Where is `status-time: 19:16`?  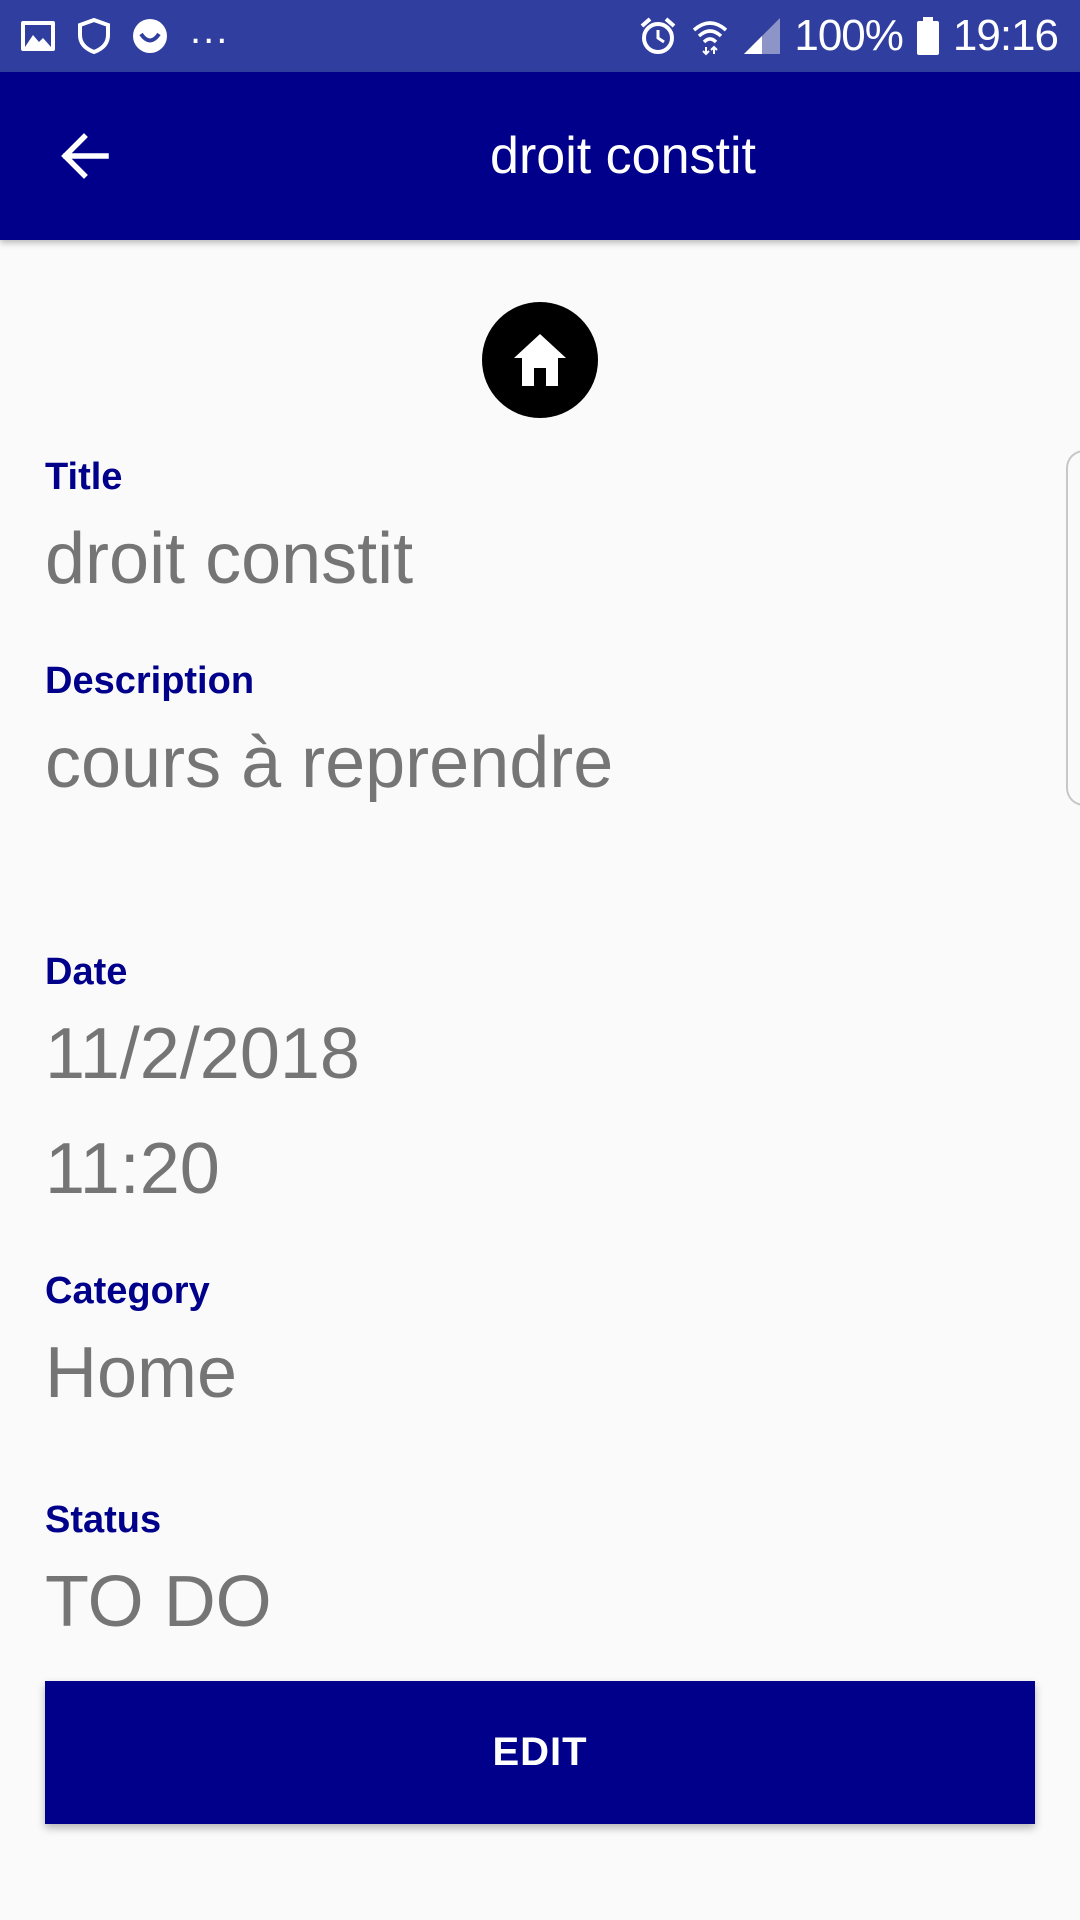 status-time: 19:16 is located at coordinates (1005, 35).